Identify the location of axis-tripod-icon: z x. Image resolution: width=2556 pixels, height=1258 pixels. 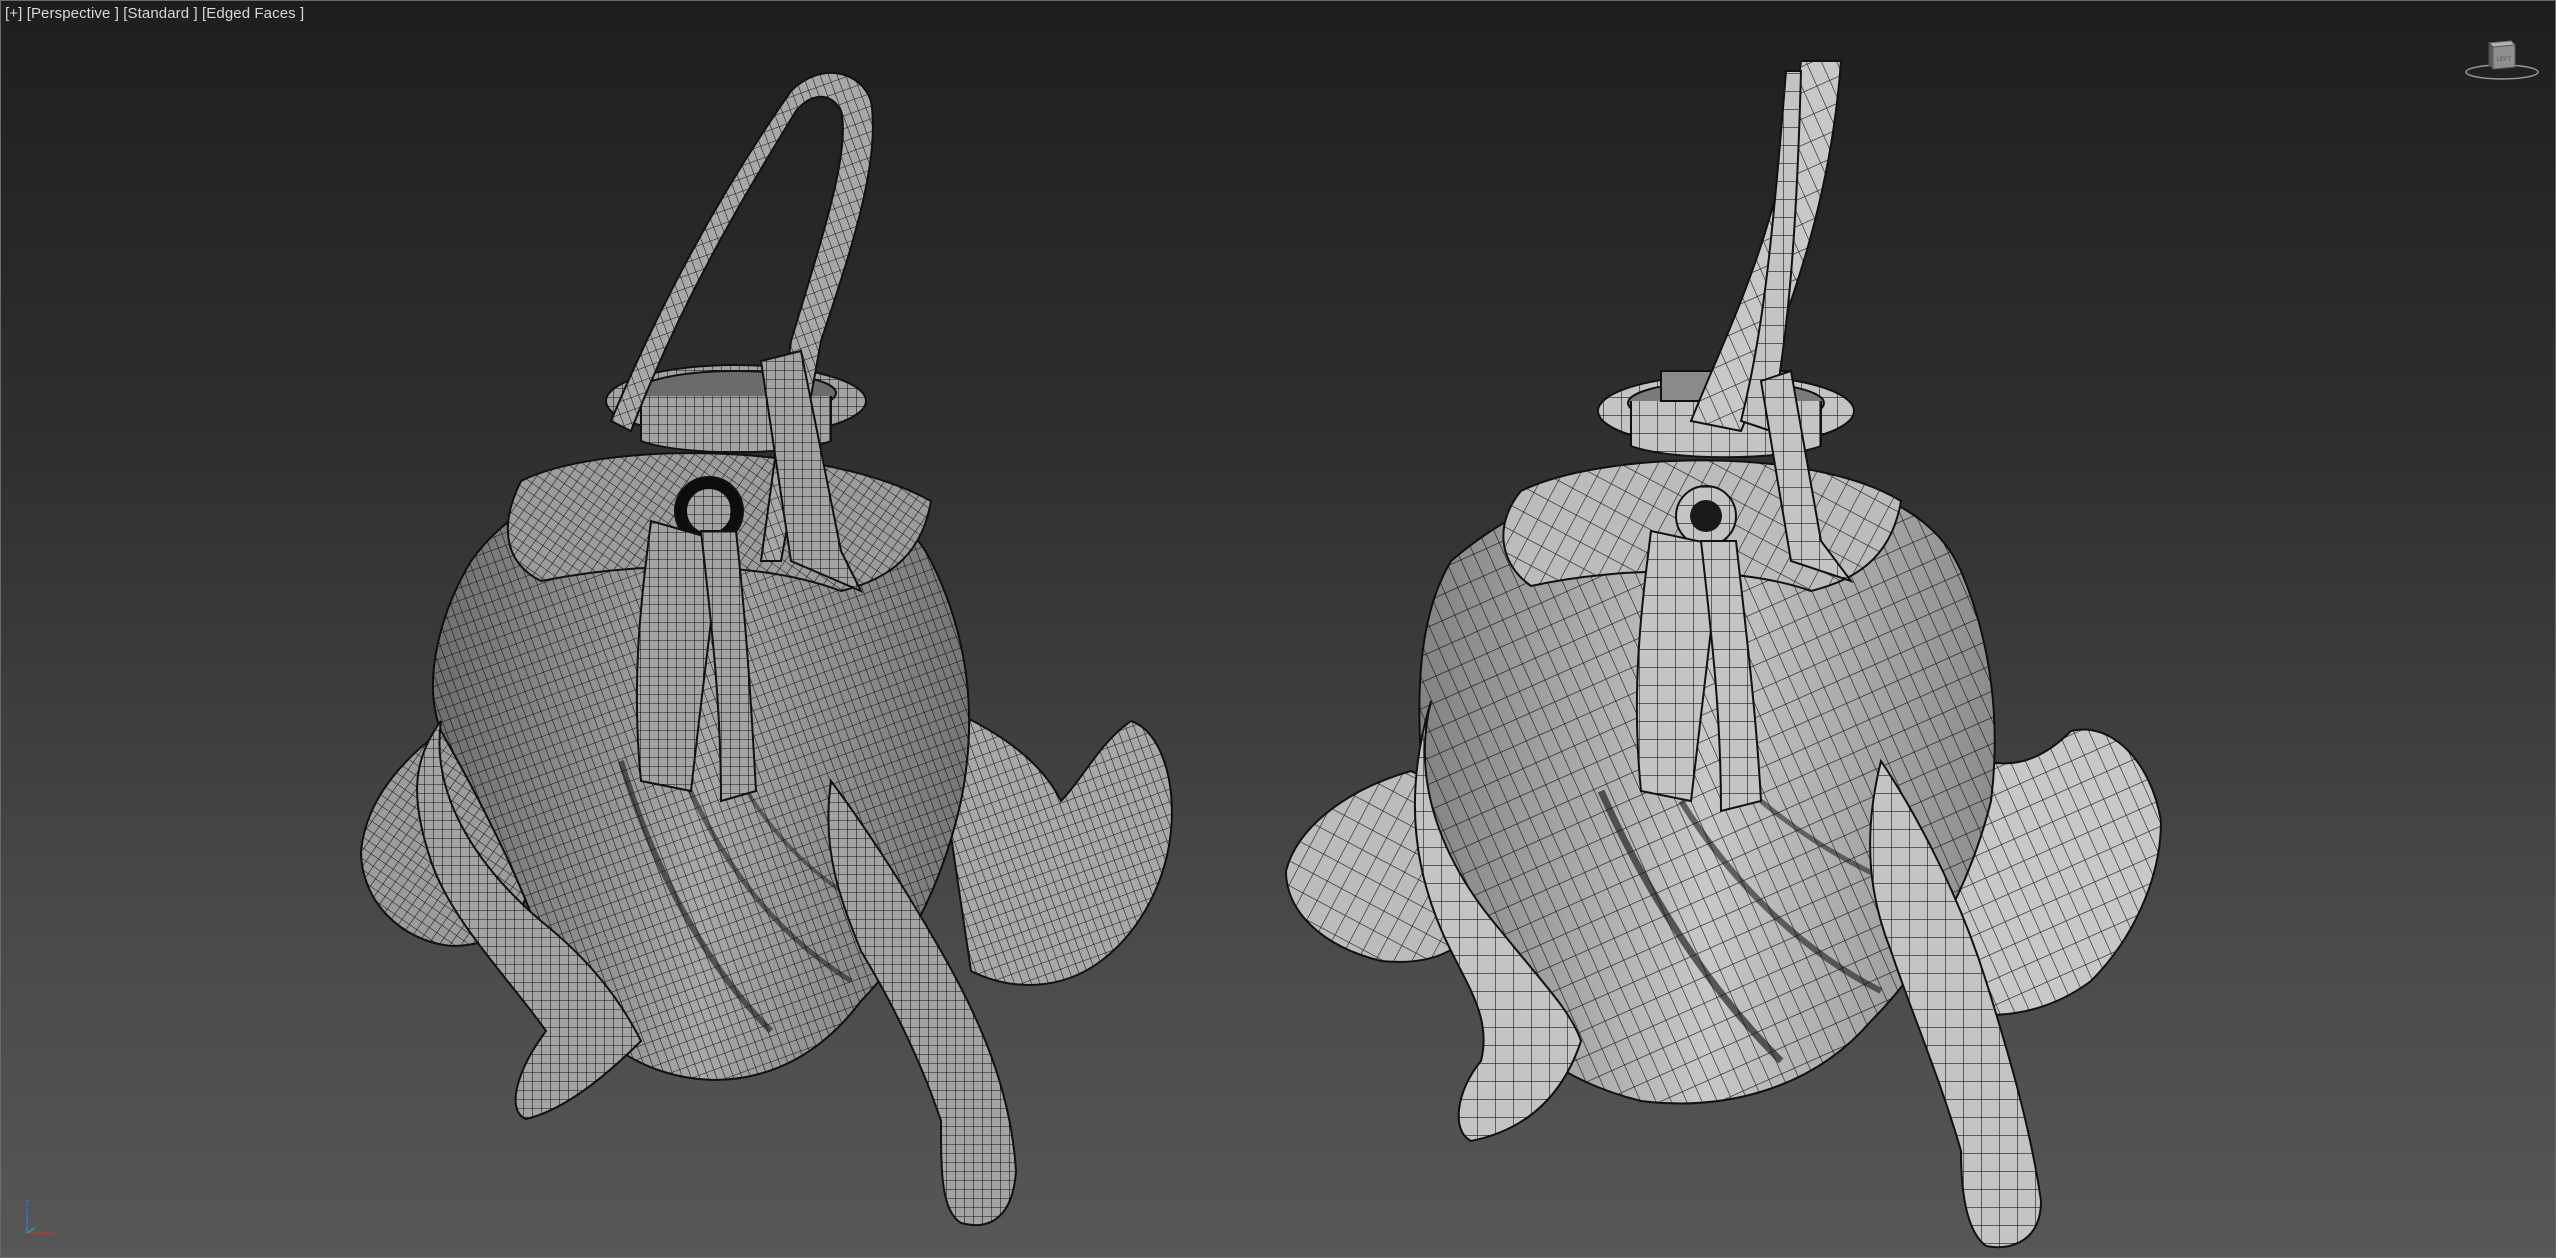
(40, 1218).